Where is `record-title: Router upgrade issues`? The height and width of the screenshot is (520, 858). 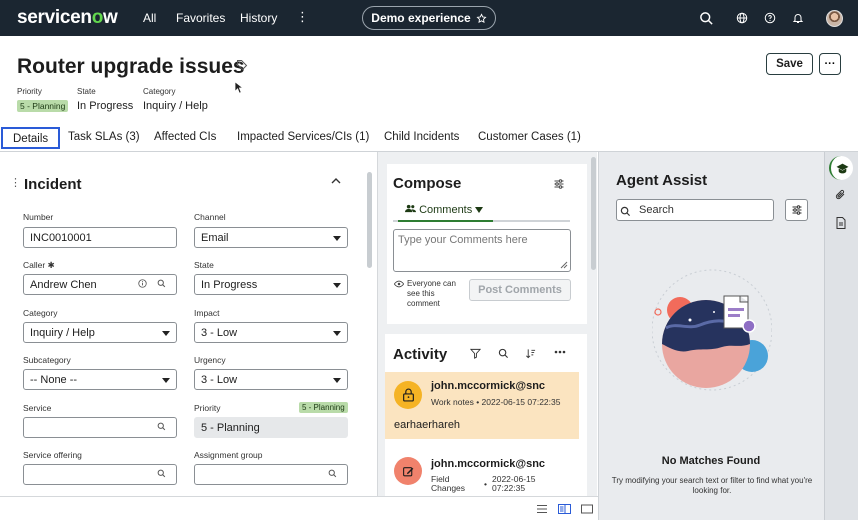 record-title: Router upgrade issues is located at coordinates (131, 66).